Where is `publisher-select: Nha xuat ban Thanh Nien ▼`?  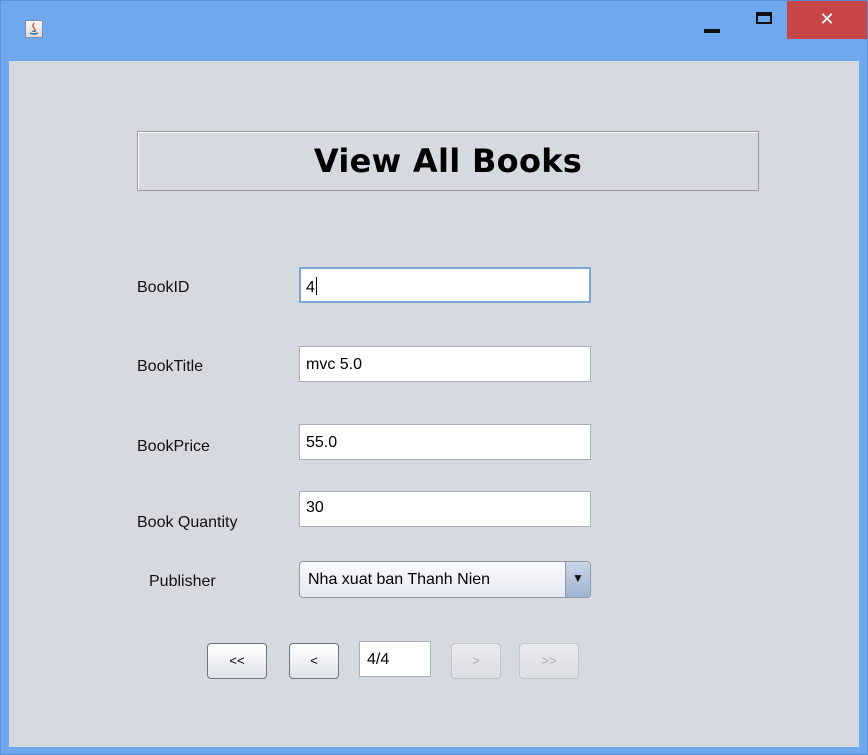 publisher-select: Nha xuat ban Thanh Nien ▼ is located at coordinates (445, 579).